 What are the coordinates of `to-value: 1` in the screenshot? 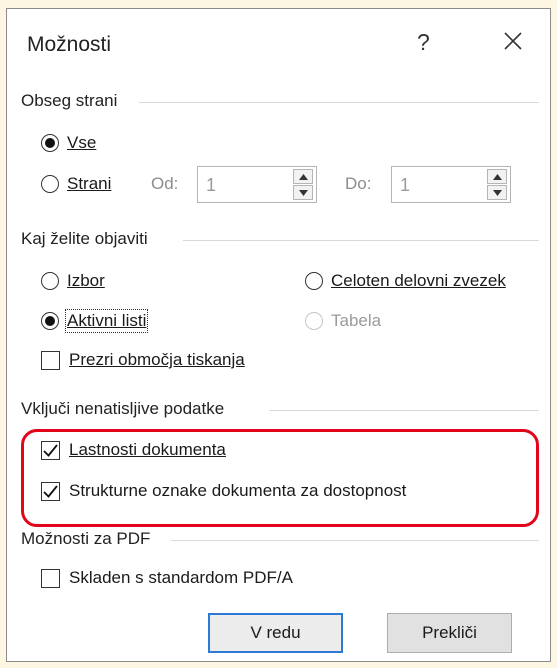 It's located at (405, 185).